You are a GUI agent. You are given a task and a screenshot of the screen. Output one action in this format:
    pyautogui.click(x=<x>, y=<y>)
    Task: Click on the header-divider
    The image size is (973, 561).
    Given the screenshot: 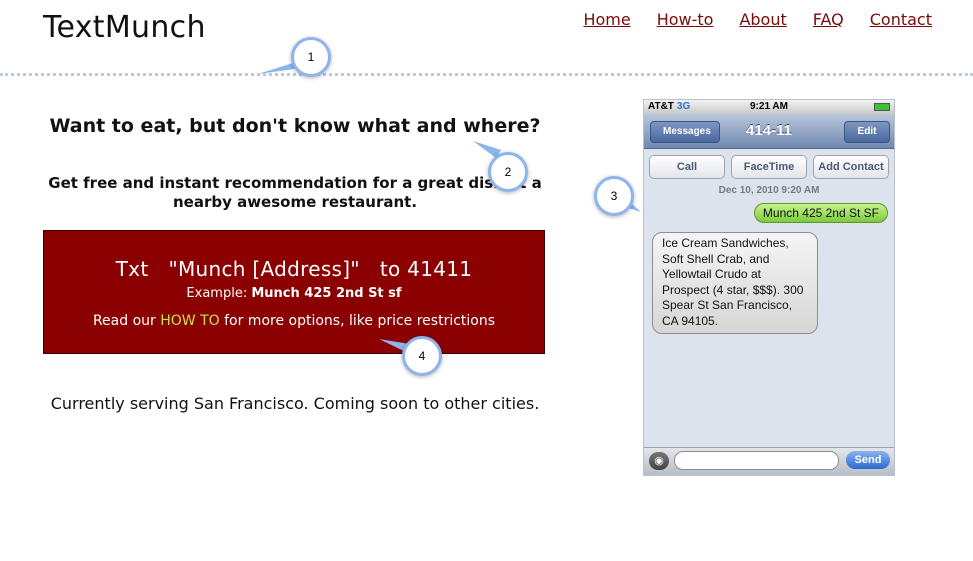 What is the action you would take?
    pyautogui.click(x=486, y=74)
    